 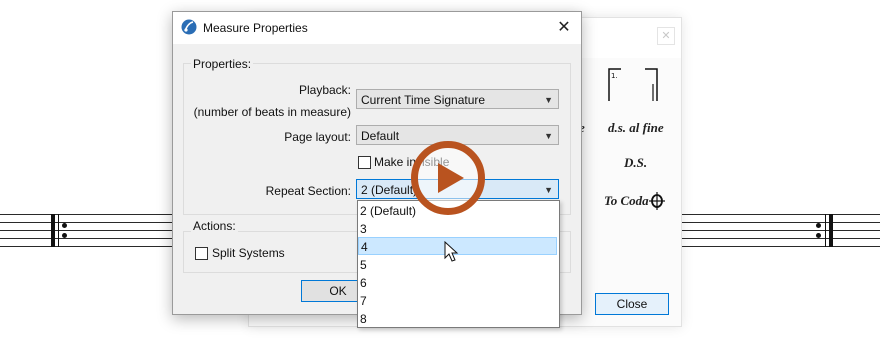 I want to click on make-invisible-checkbox, so click(x=364, y=162).